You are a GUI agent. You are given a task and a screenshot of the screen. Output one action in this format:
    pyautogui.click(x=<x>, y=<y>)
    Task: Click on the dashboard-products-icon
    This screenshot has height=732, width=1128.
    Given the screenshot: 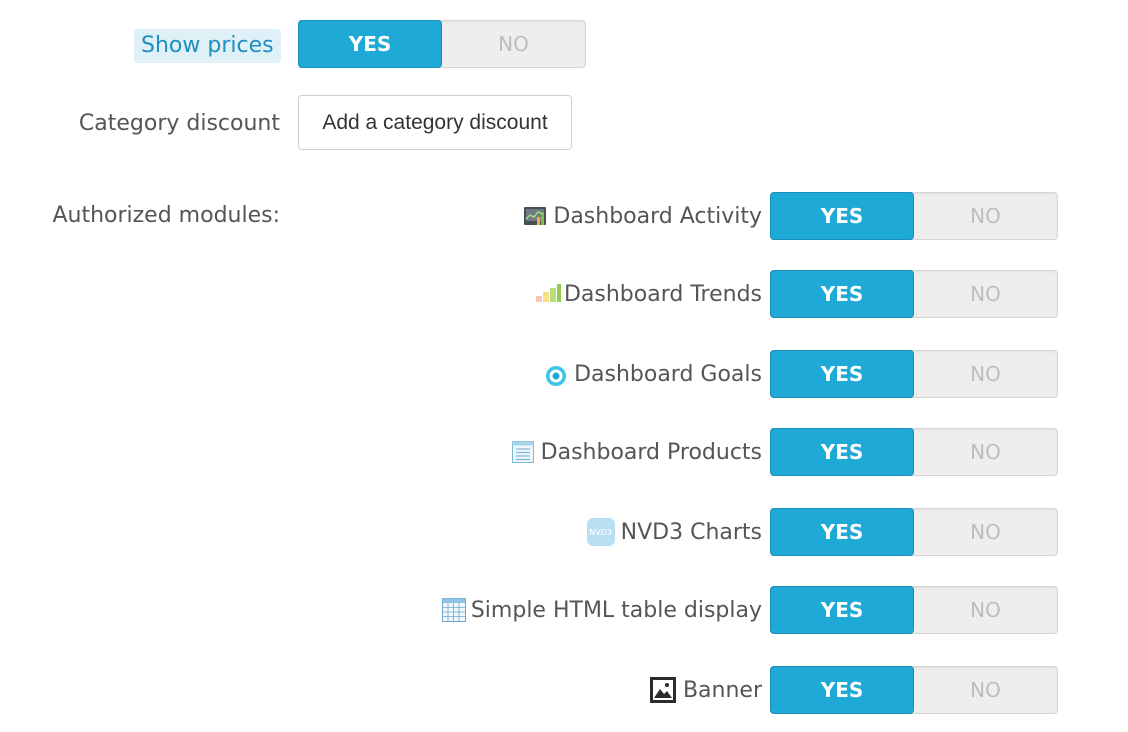 What is the action you would take?
    pyautogui.click(x=523, y=452)
    